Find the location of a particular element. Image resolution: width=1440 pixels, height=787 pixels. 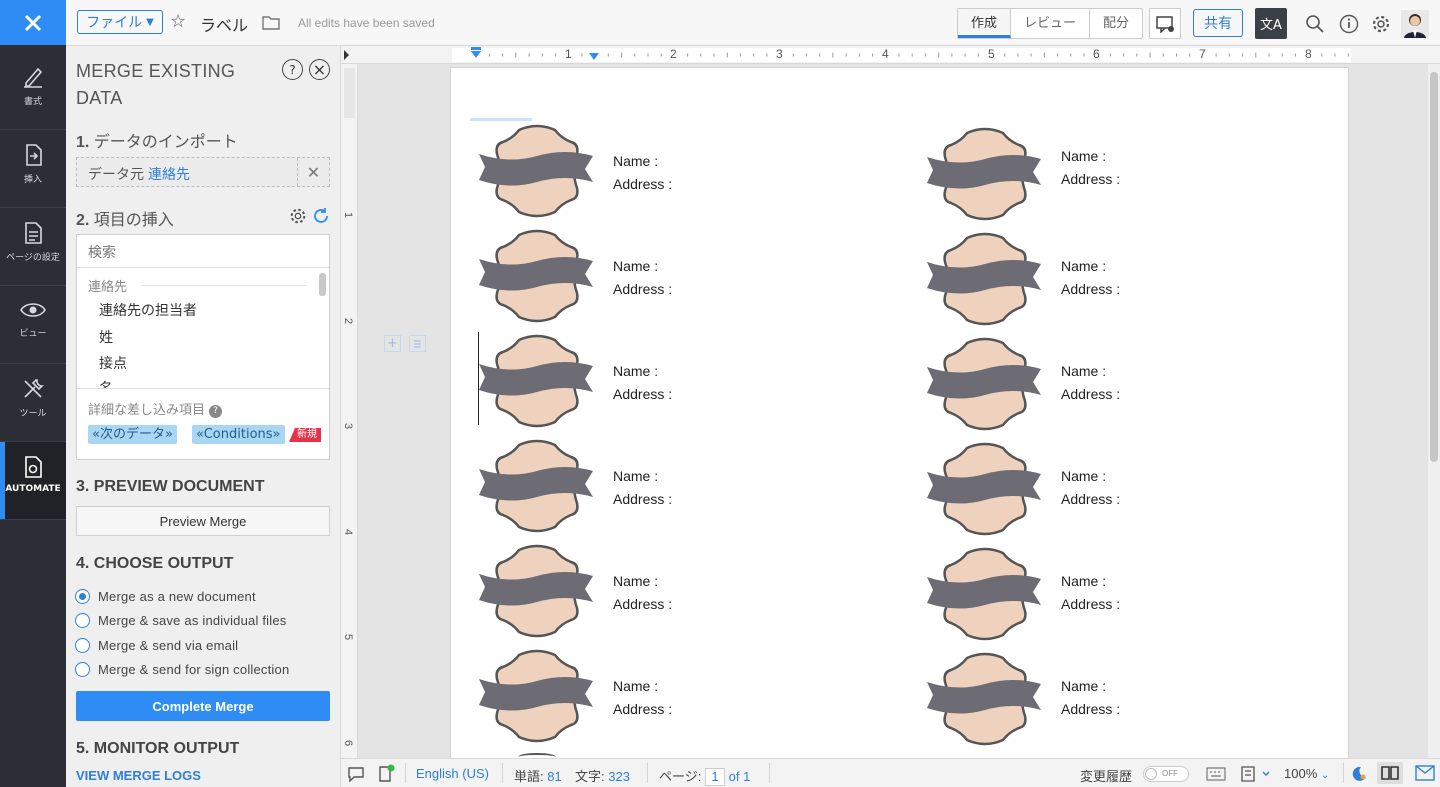

translate-button: 文A is located at coordinates (1271, 23).